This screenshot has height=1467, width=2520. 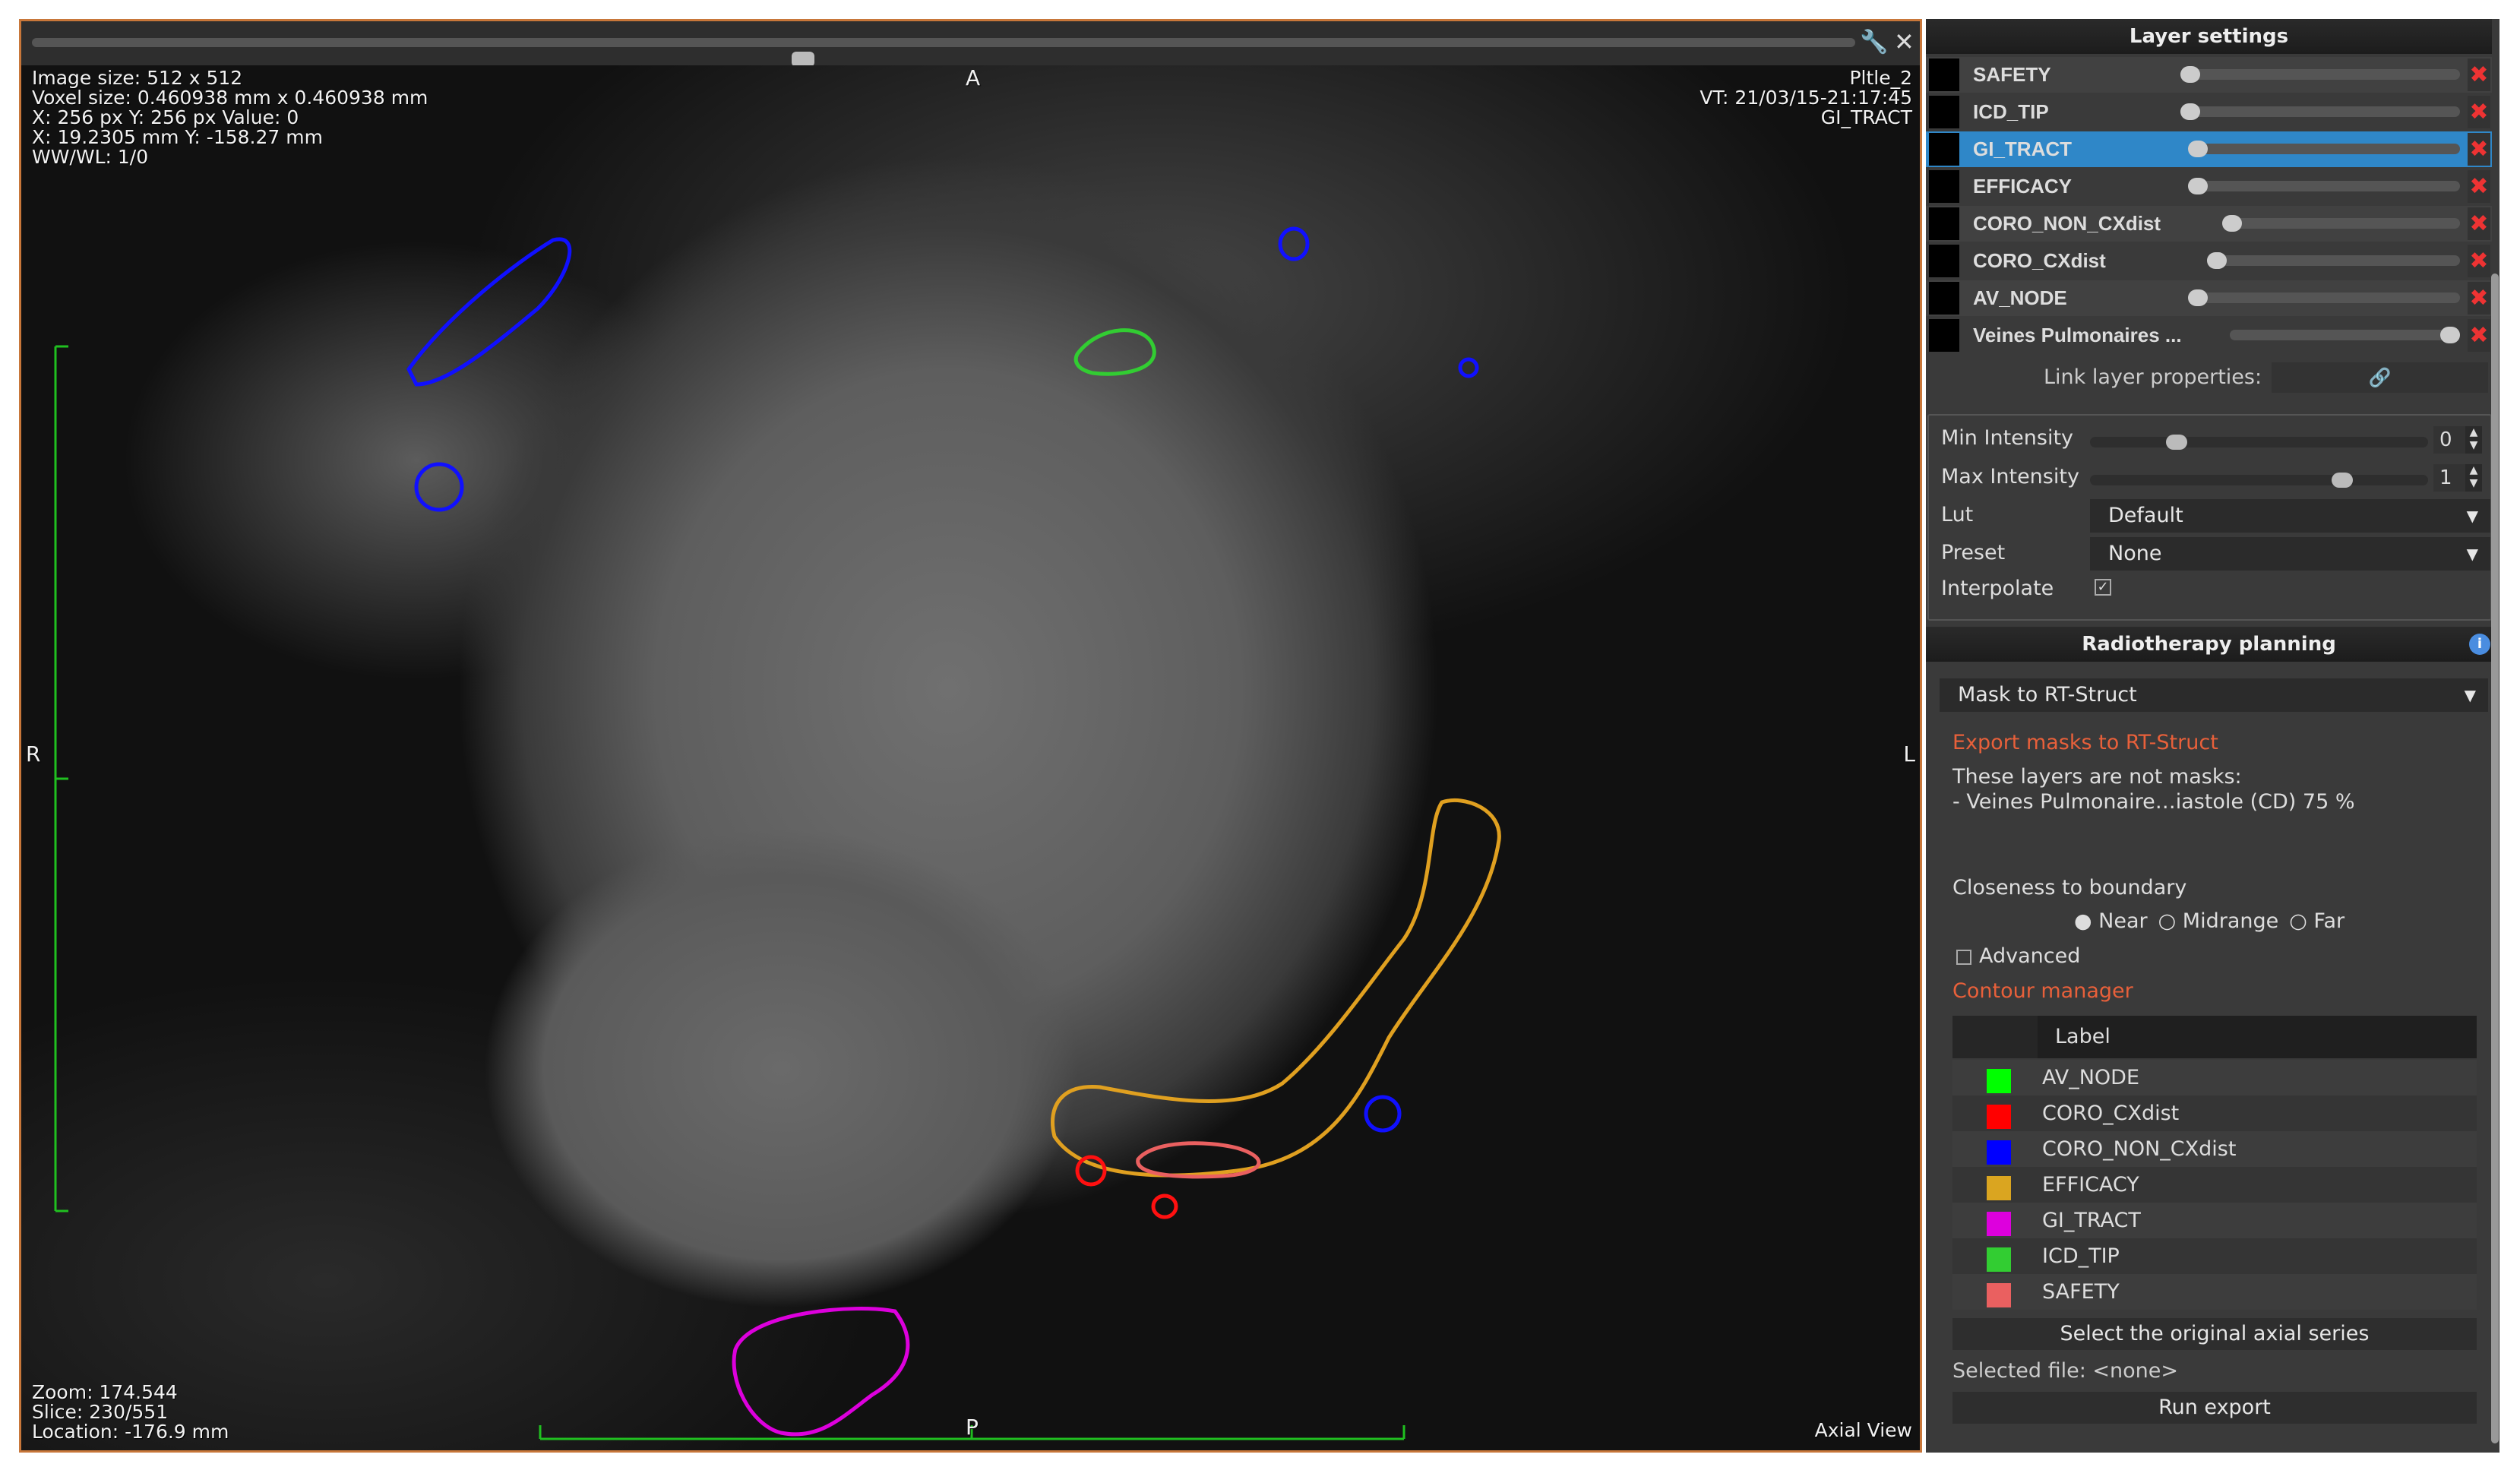 What do you see at coordinates (2457, 440) in the screenshot?
I see `min-intensity-spinbox: 0 ▲ ▼` at bounding box center [2457, 440].